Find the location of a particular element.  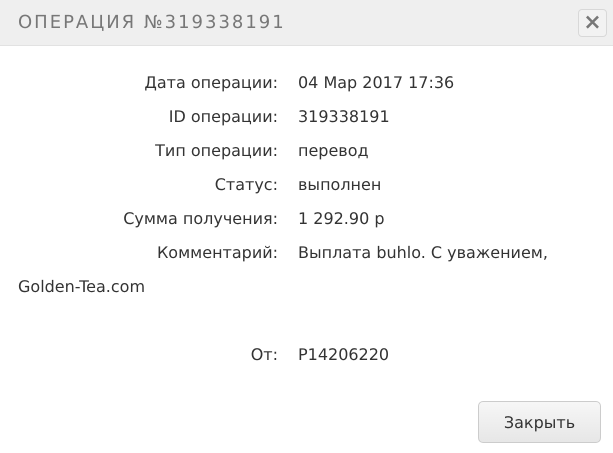

field-value: 1 292.90 р is located at coordinates (341, 218).